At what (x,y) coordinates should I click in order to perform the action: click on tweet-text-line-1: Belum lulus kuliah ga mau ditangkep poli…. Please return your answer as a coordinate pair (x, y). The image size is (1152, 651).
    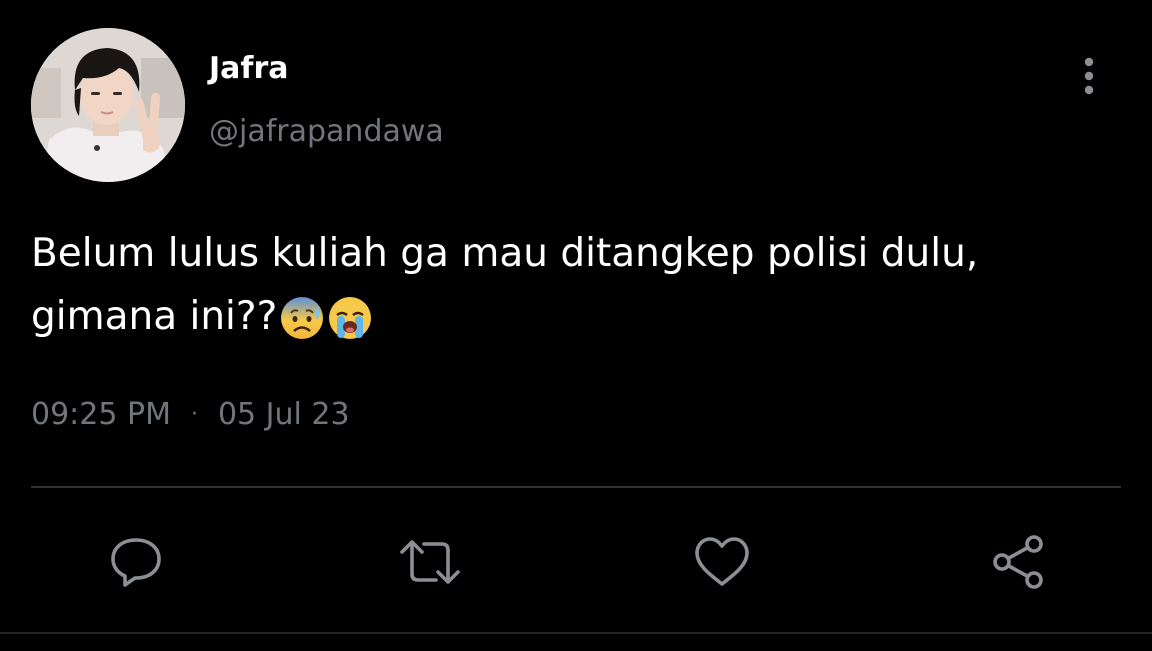
    Looking at the image, I should click on (505, 253).